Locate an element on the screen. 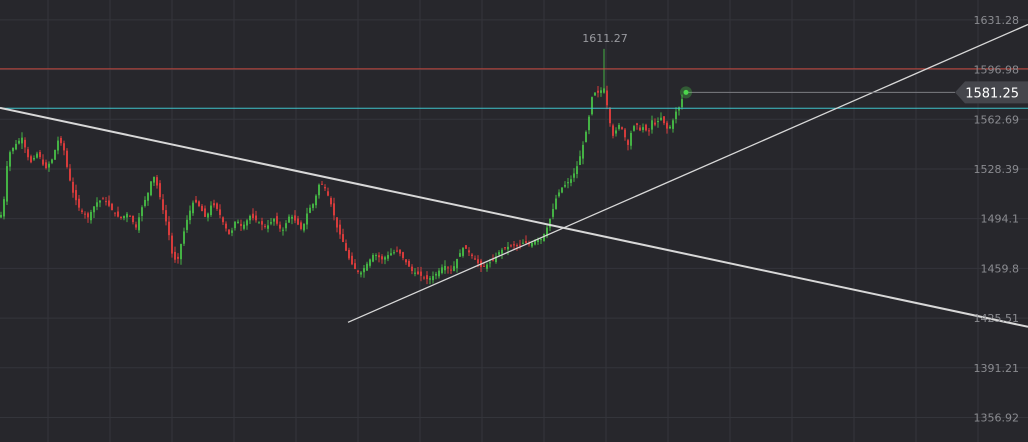 This screenshot has width=1028, height=442. last-price-tag-label: 1581.25 is located at coordinates (992, 93).